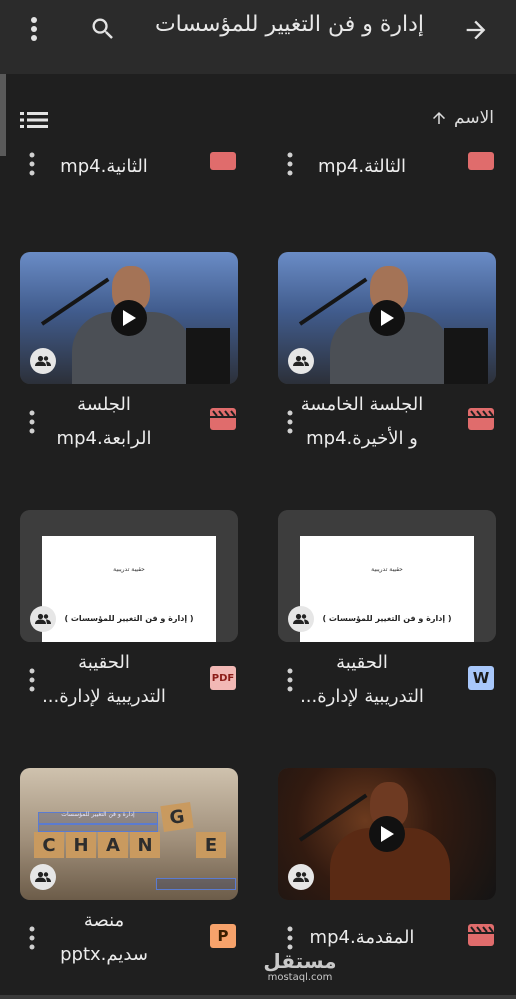 The image size is (516, 999). What do you see at coordinates (223, 936) in the screenshot?
I see `pptx-file-icon: P` at bounding box center [223, 936].